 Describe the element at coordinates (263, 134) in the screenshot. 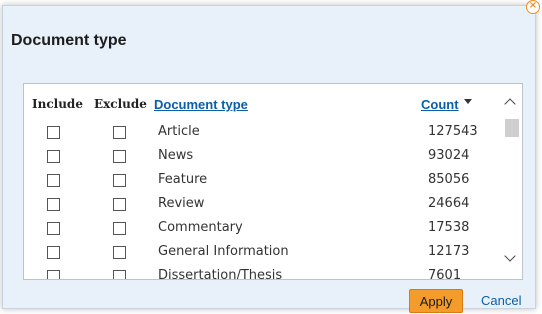

I see `list-item: Article 127543` at that location.